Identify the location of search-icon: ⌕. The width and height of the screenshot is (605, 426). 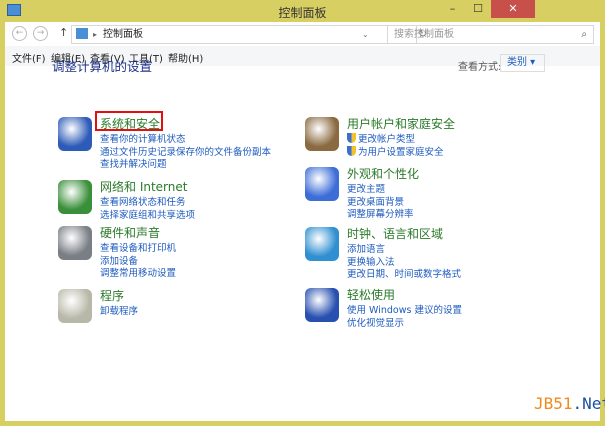
(584, 34).